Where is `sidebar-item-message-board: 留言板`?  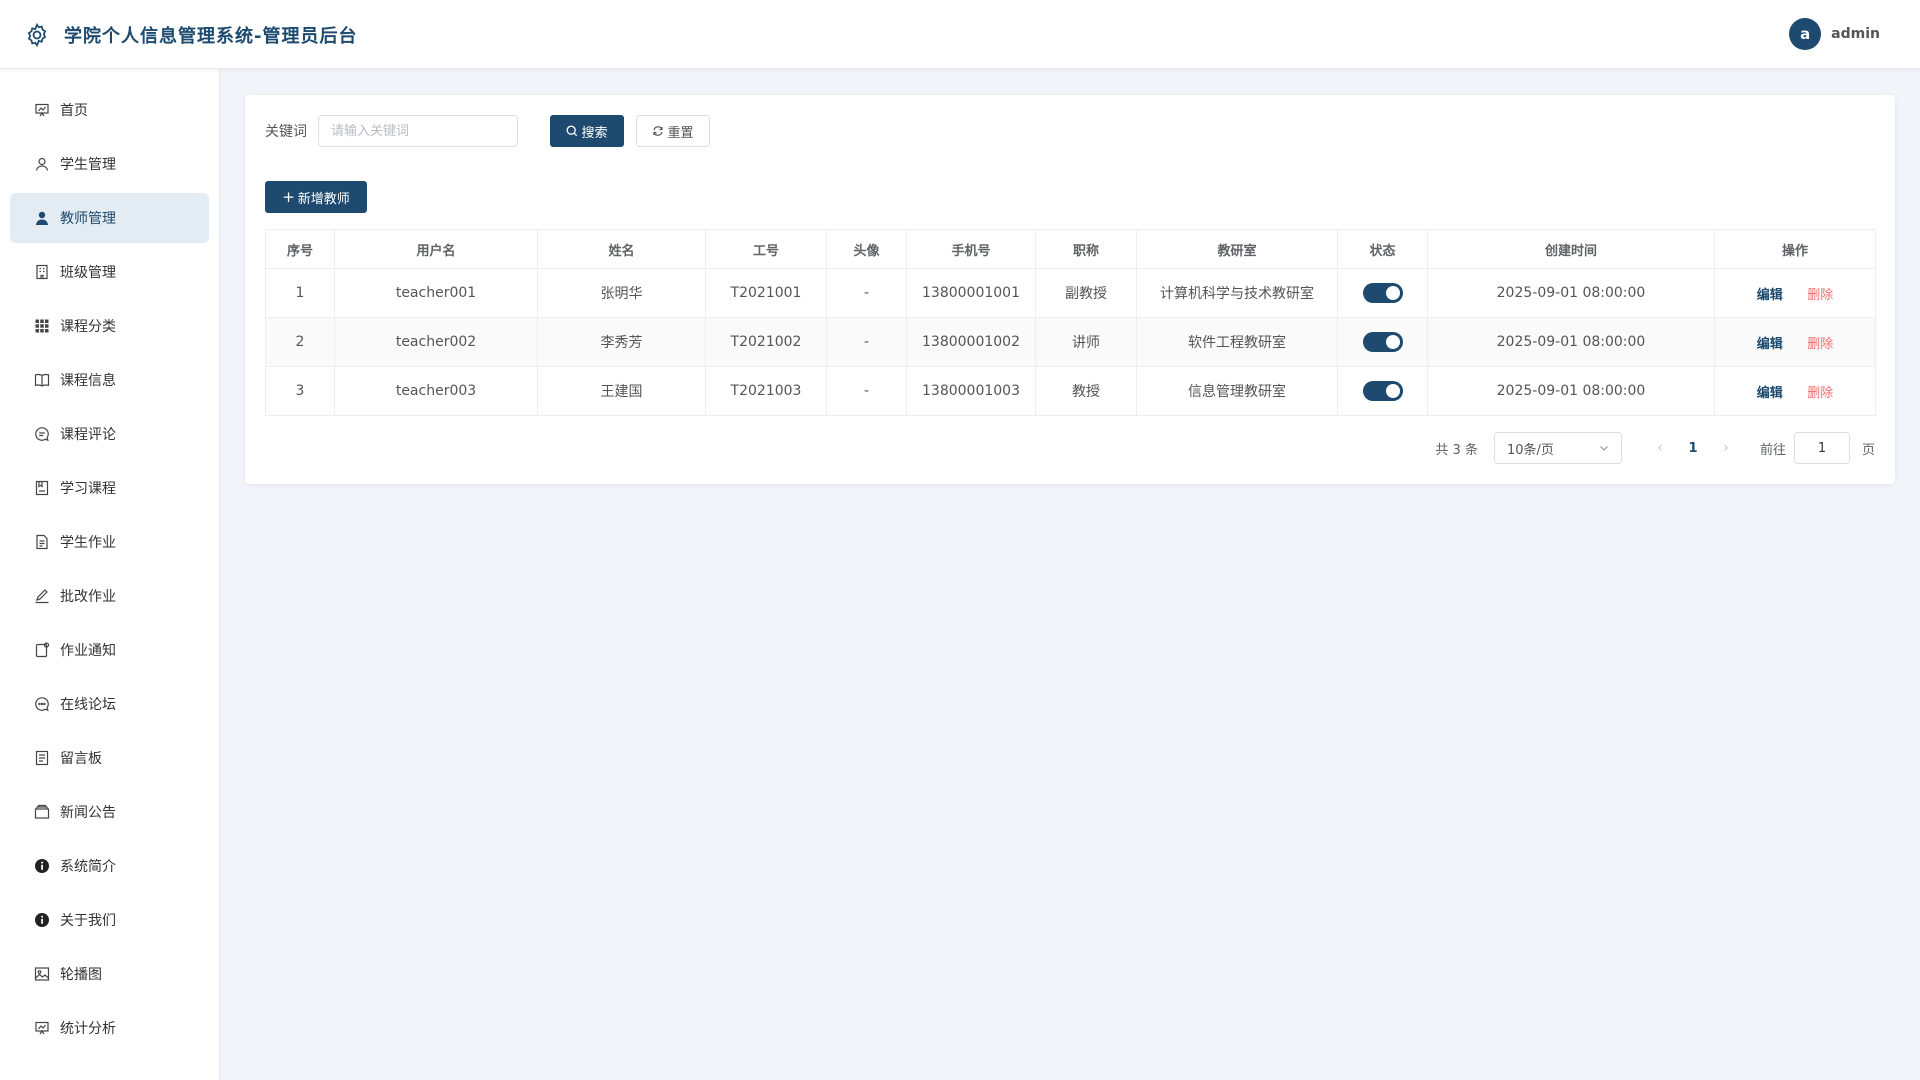 sidebar-item-message-board: 留言板 is located at coordinates (109, 758).